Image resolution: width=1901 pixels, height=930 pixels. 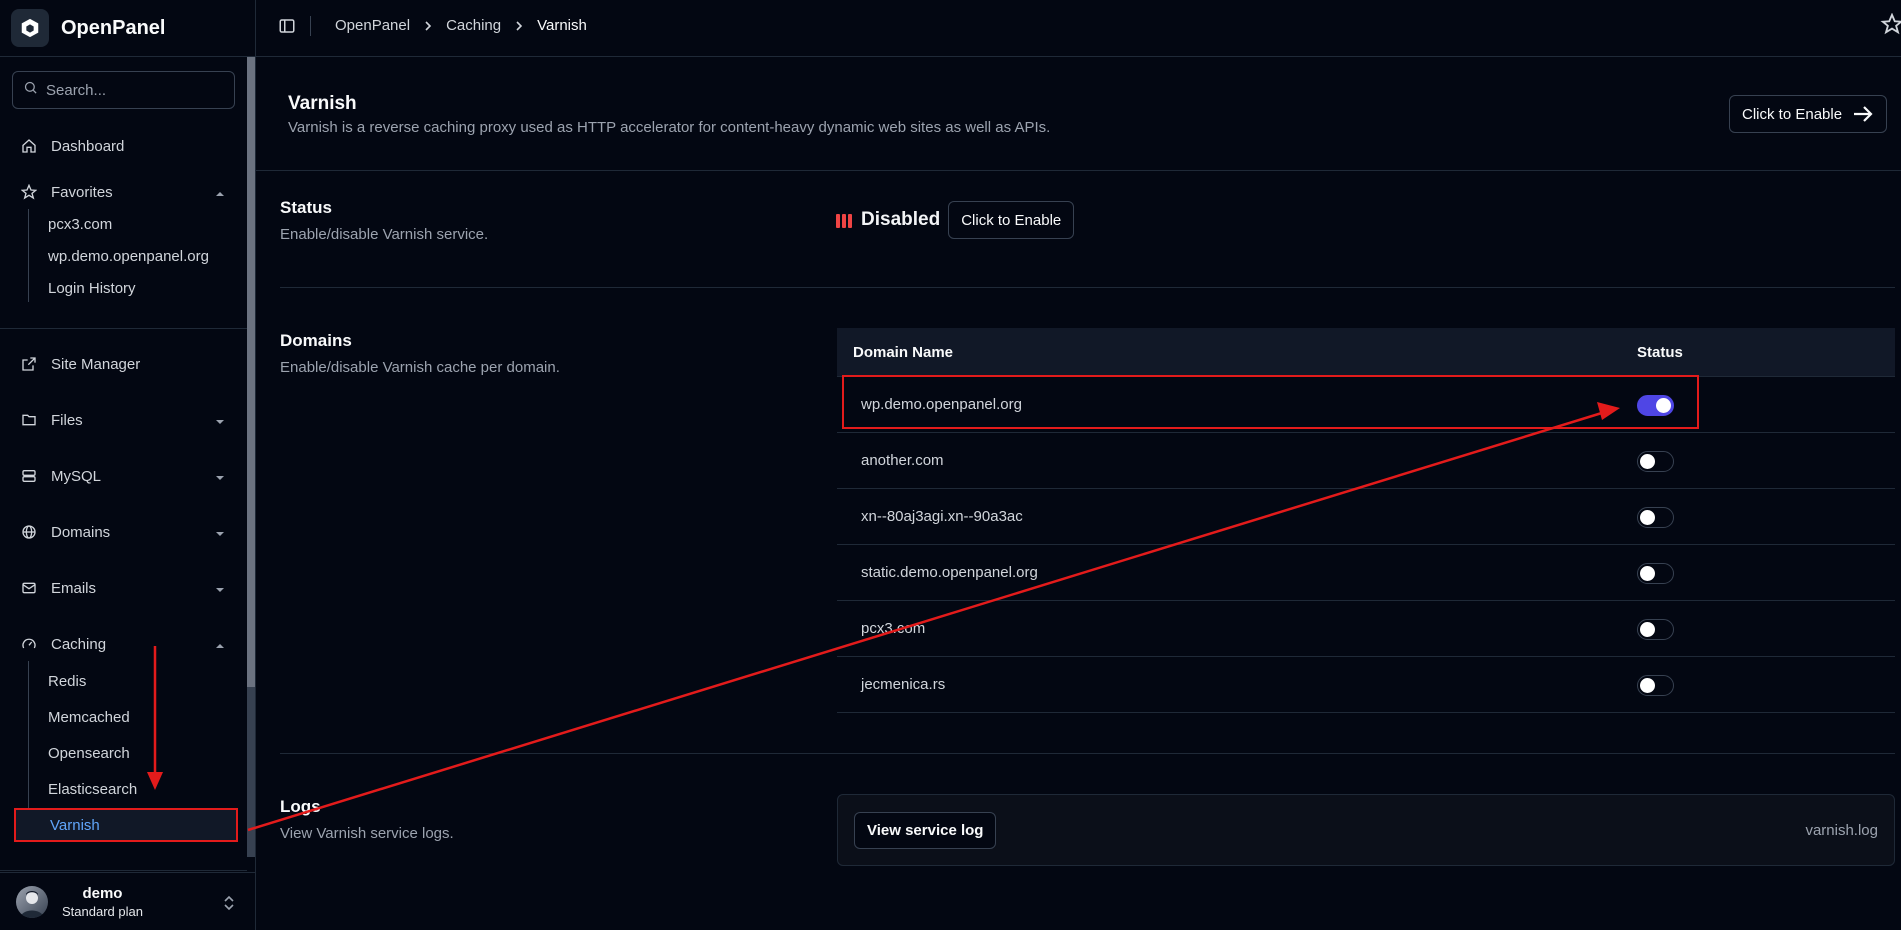 I want to click on logs-section-title: Logs, so click(x=300, y=806).